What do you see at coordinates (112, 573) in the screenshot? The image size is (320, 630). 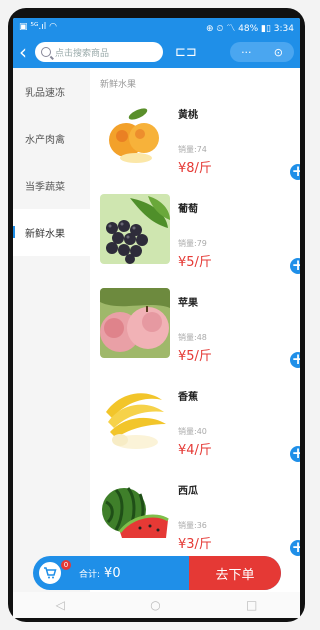 I see `total-value: ¥0` at bounding box center [112, 573].